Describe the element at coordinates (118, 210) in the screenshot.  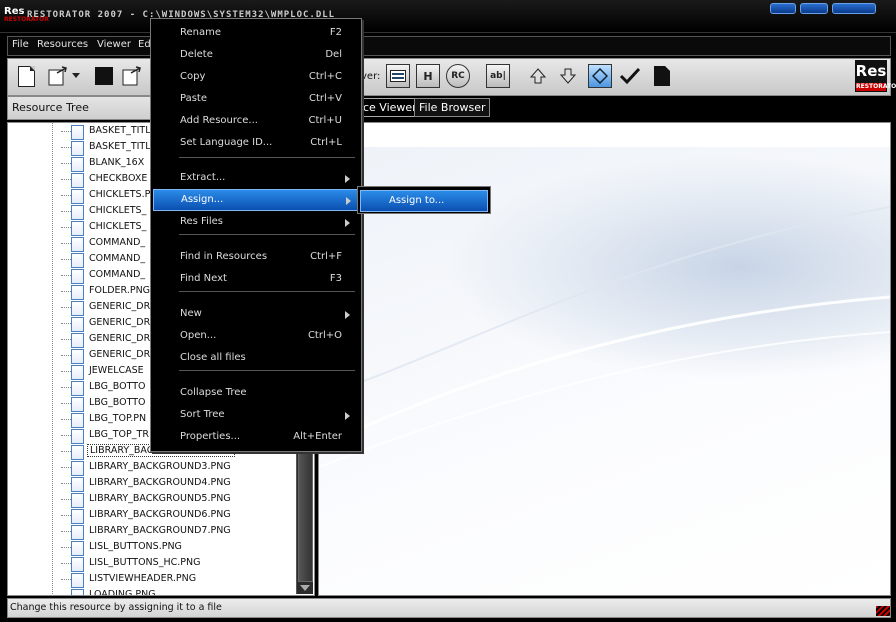
I see `tree-item-label: CHICKLETS_` at that location.